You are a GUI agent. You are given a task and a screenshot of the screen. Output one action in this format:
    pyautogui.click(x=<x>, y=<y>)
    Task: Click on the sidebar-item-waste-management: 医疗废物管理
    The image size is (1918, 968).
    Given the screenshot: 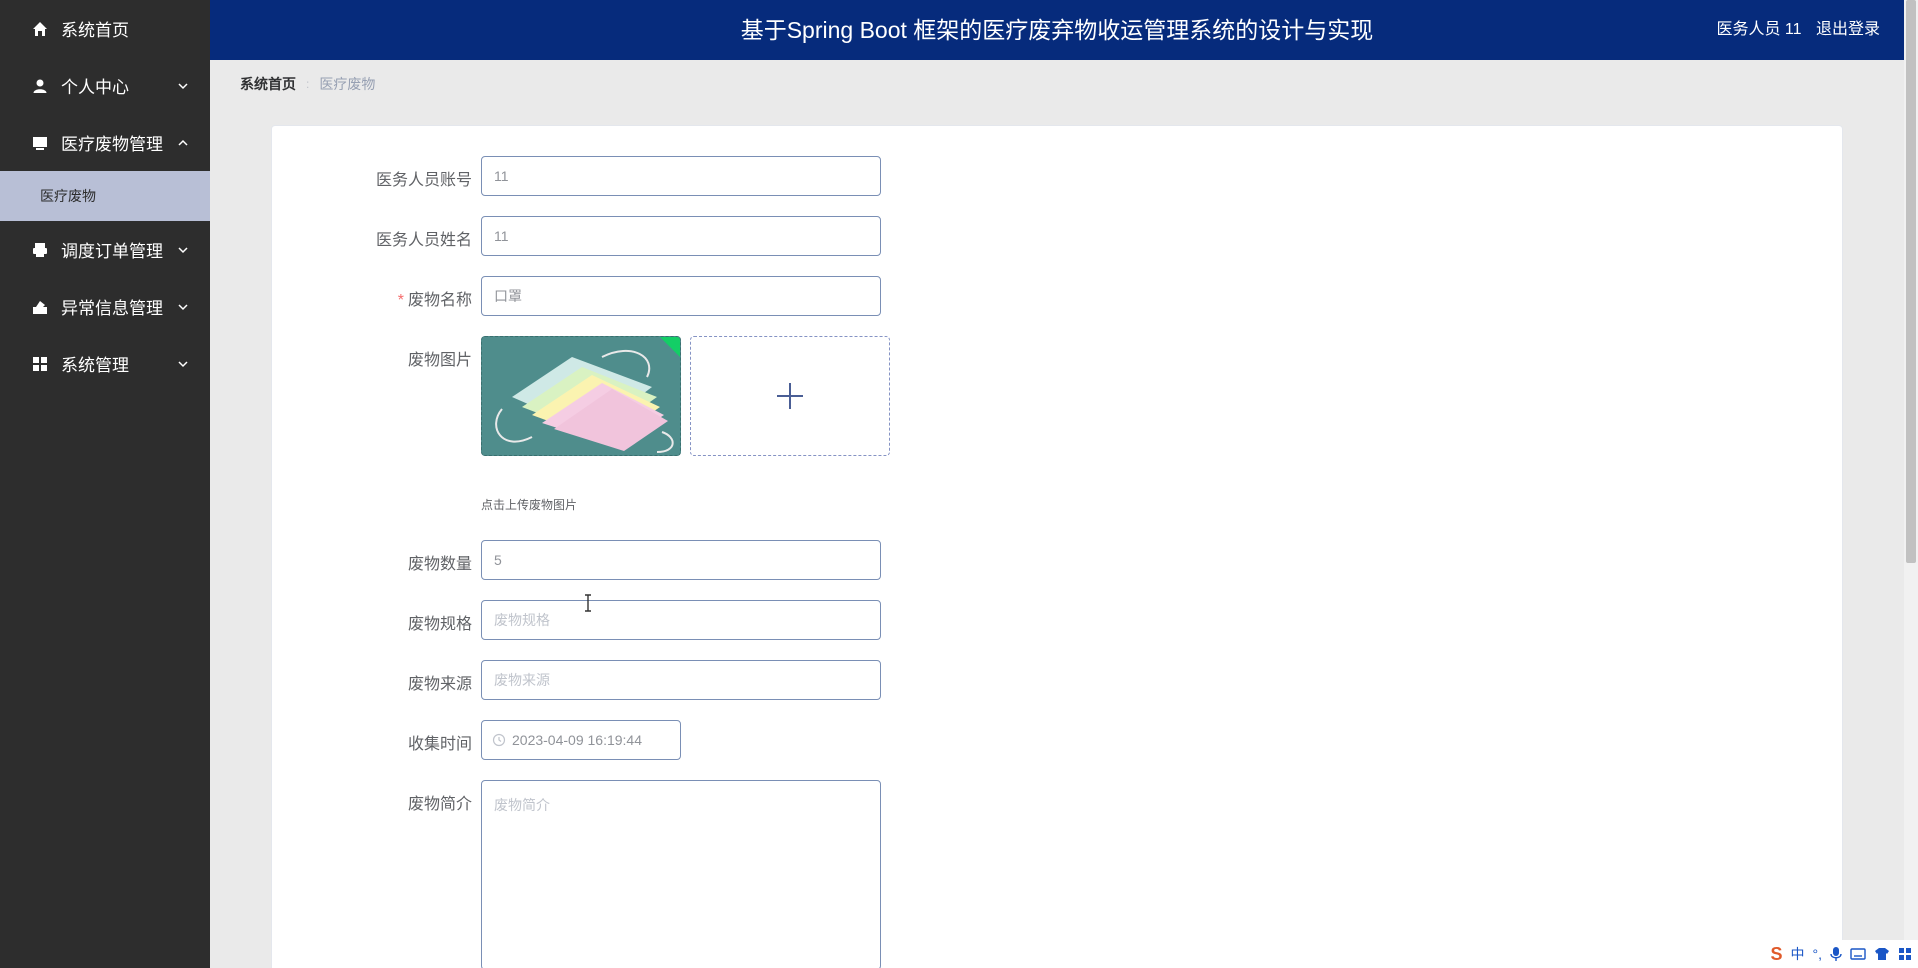 What is the action you would take?
    pyautogui.click(x=105, y=142)
    